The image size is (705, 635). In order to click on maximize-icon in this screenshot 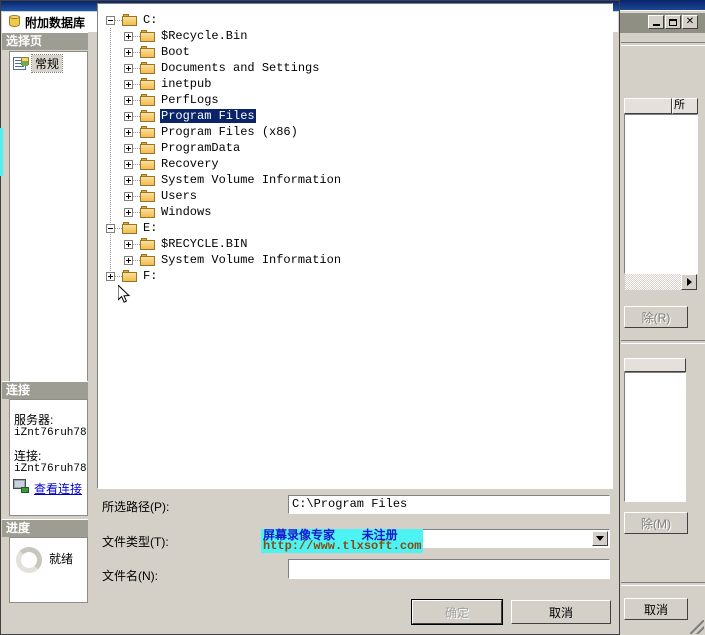, I will do `click(673, 22)`.